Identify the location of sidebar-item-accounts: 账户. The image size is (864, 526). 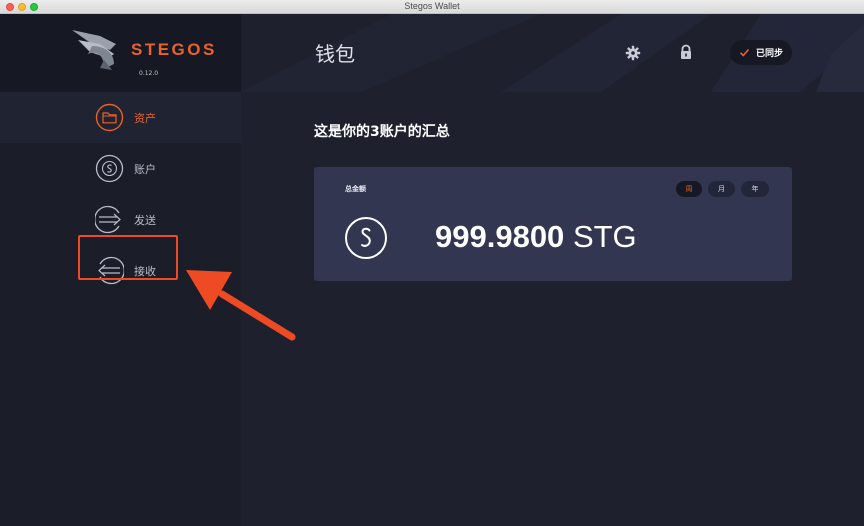
(120, 168).